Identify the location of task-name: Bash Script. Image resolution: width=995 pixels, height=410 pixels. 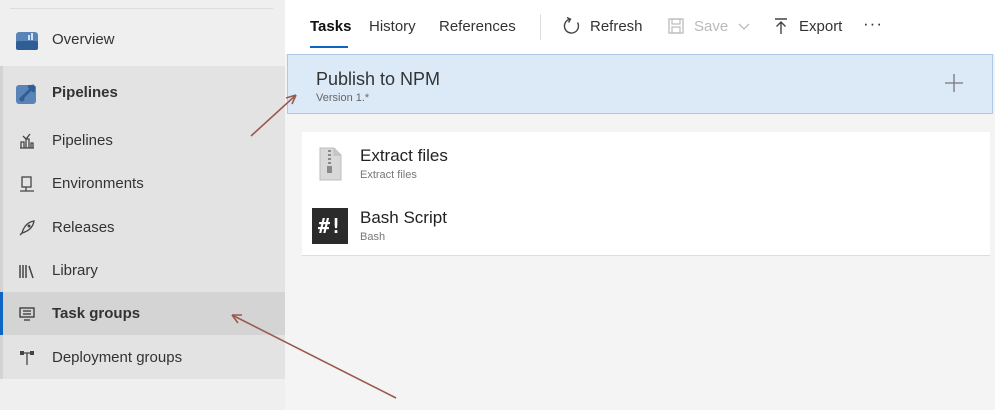
(403, 217).